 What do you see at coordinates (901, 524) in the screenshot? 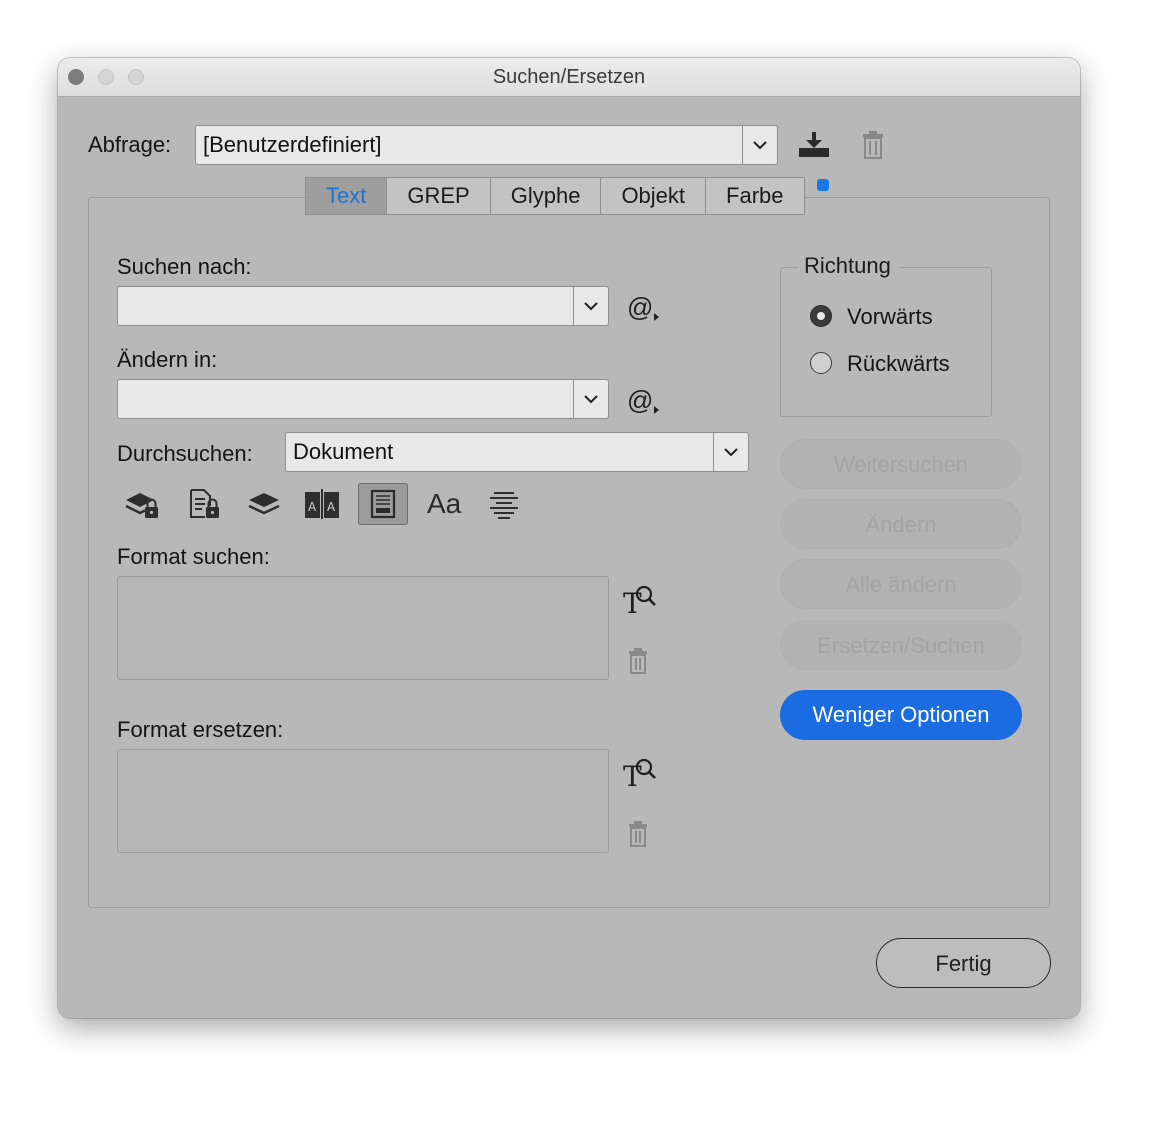
I see `change-button: Ändern` at bounding box center [901, 524].